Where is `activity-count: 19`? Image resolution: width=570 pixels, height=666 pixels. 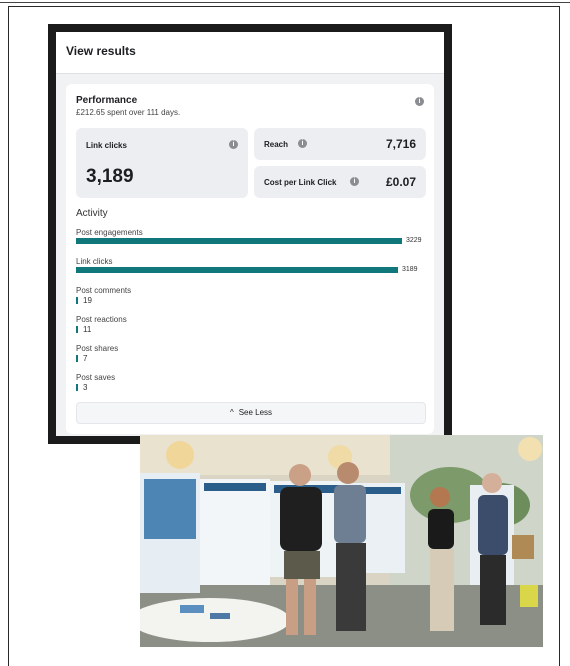 activity-count: 19 is located at coordinates (87, 300).